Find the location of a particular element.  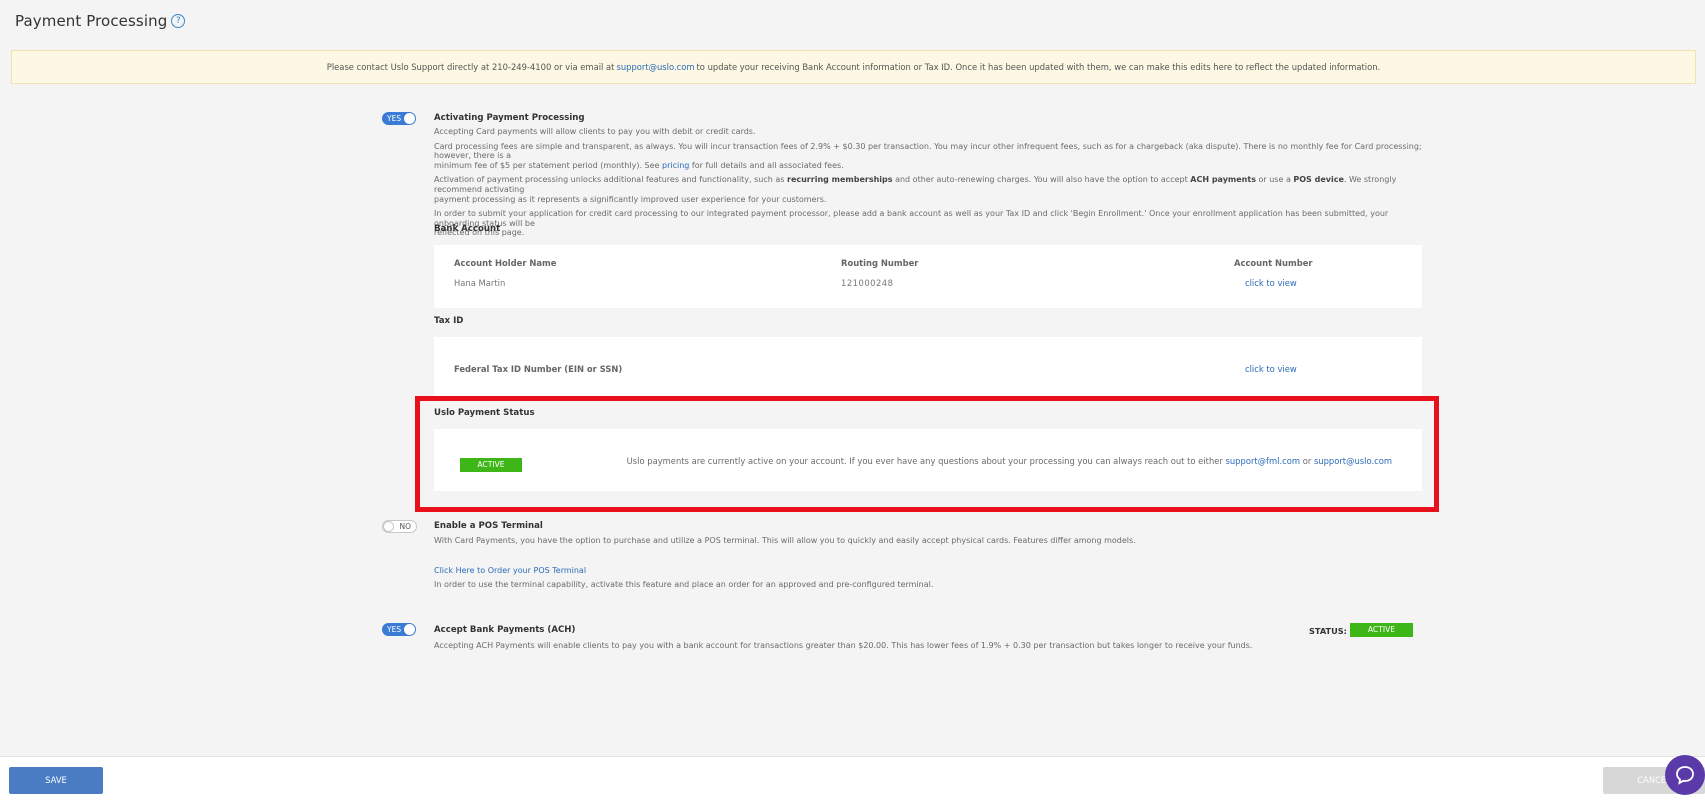

pp-pos: POS device is located at coordinates (1318, 180).